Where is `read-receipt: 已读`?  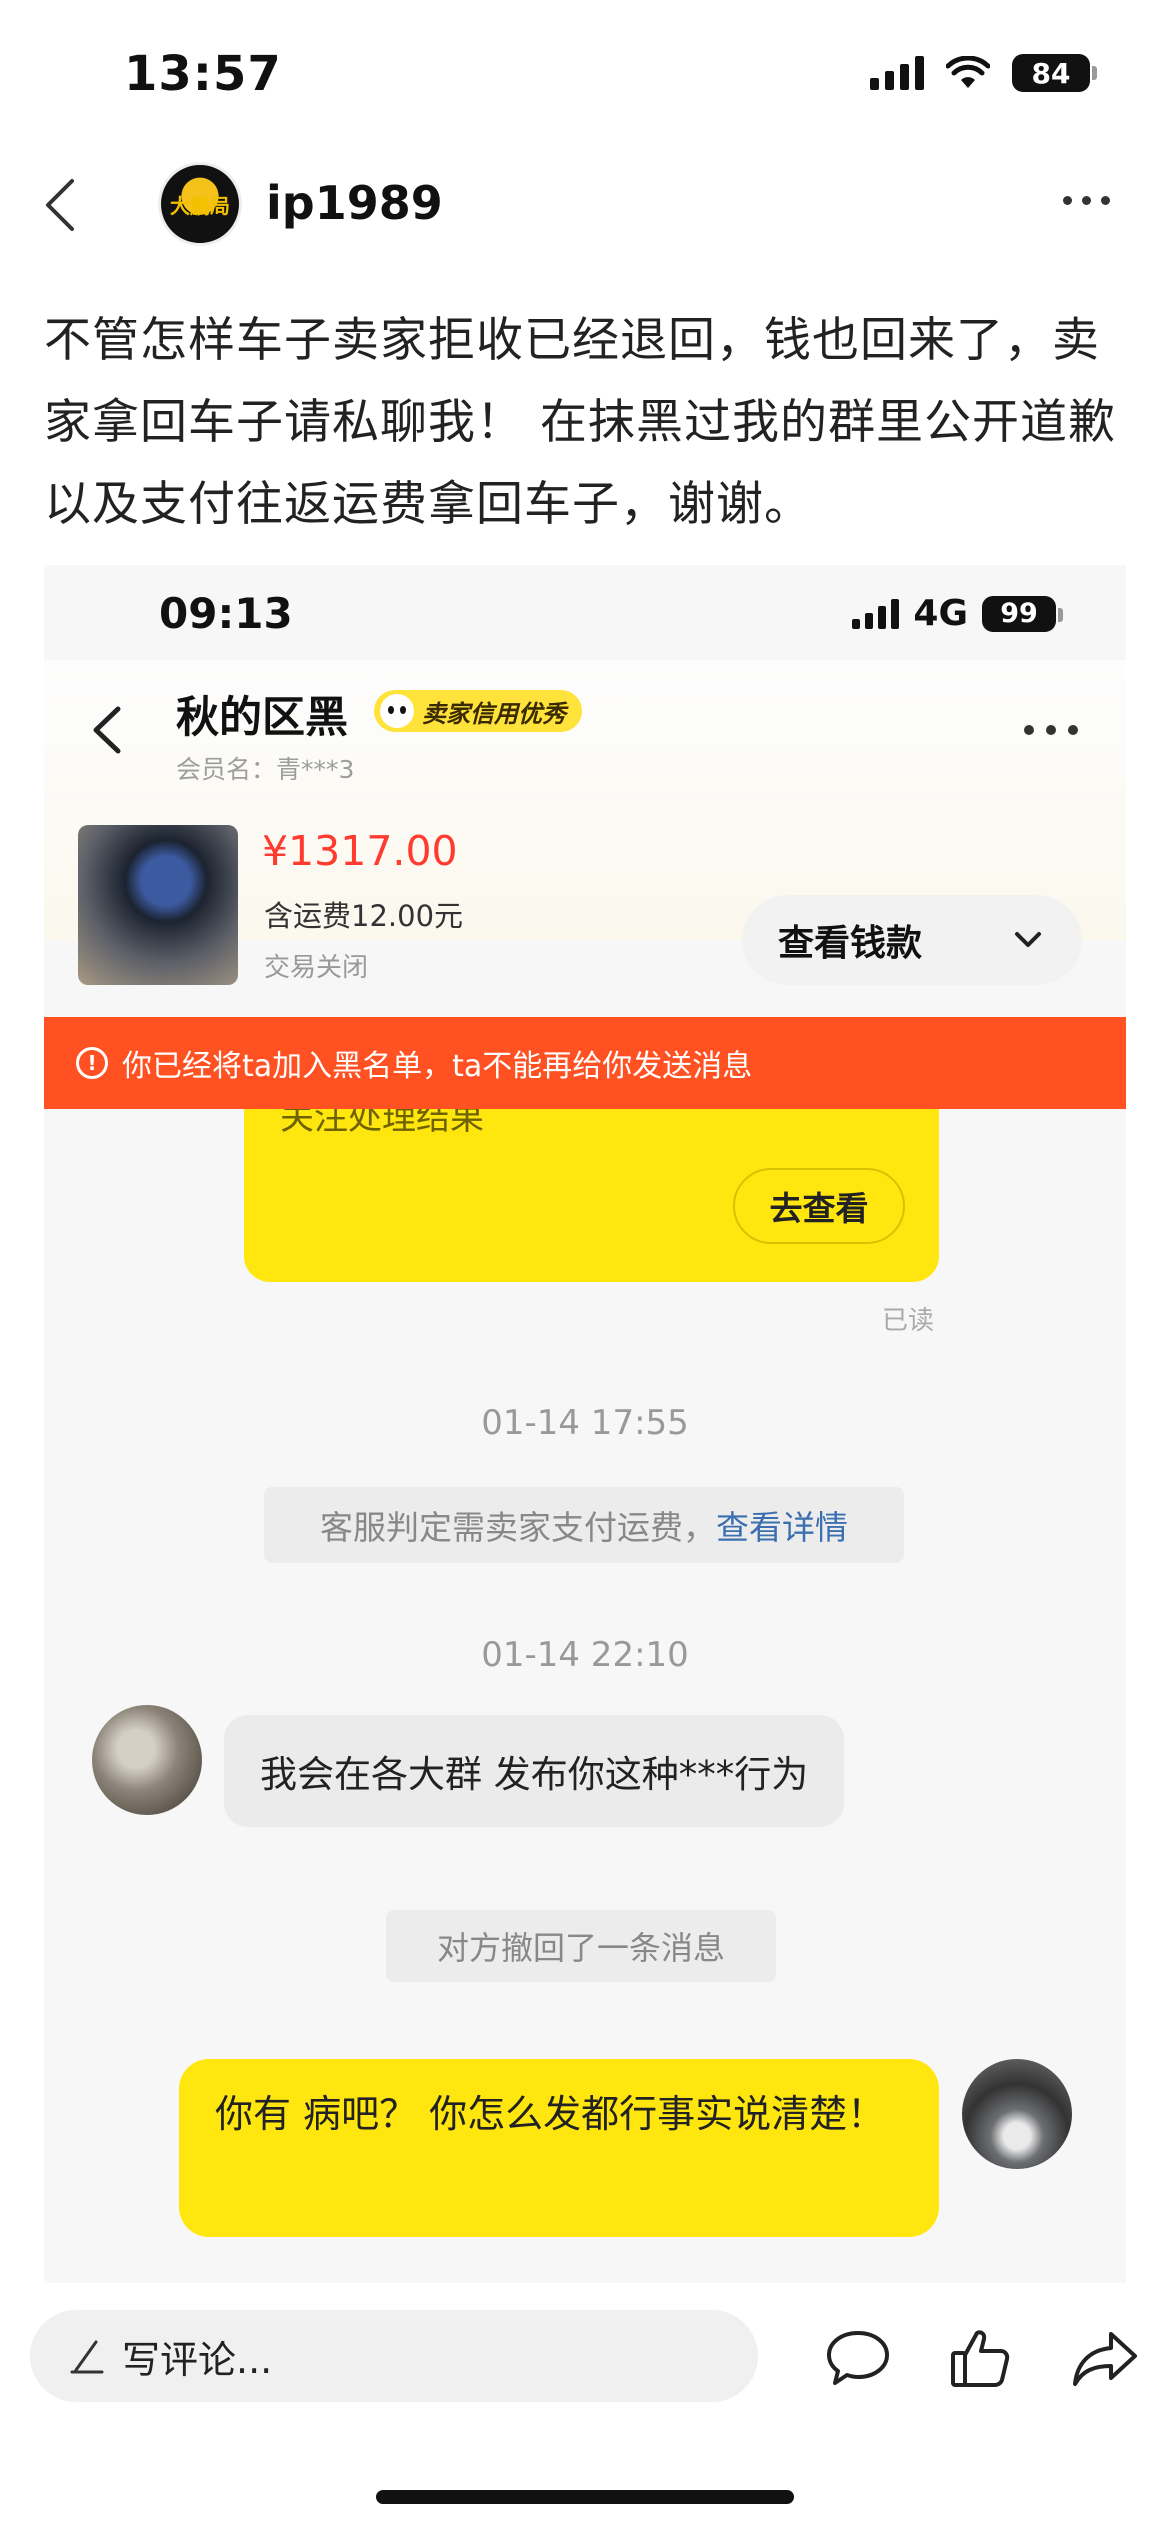 read-receipt: 已读 is located at coordinates (908, 1321).